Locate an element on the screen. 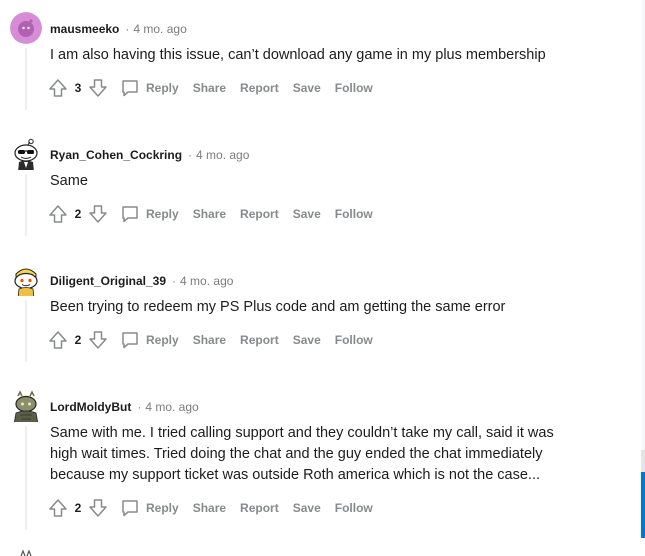  next-comment-avatar is located at coordinates (26, 552).